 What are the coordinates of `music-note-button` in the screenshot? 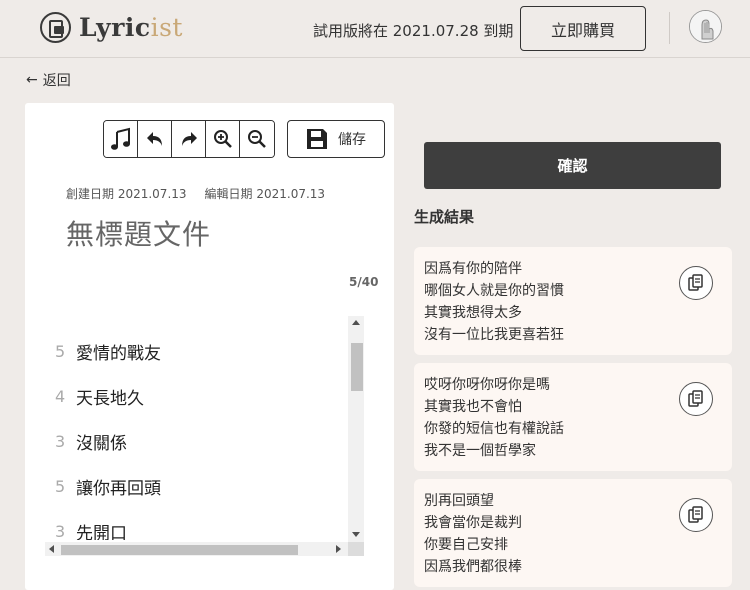 It's located at (121, 139).